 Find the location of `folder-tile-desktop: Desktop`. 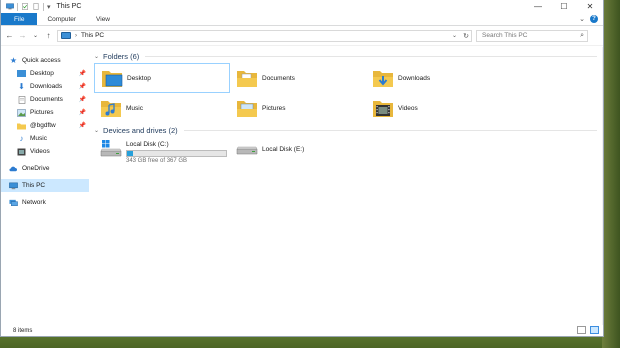

folder-tile-desktop: Desktop is located at coordinates (162, 78).